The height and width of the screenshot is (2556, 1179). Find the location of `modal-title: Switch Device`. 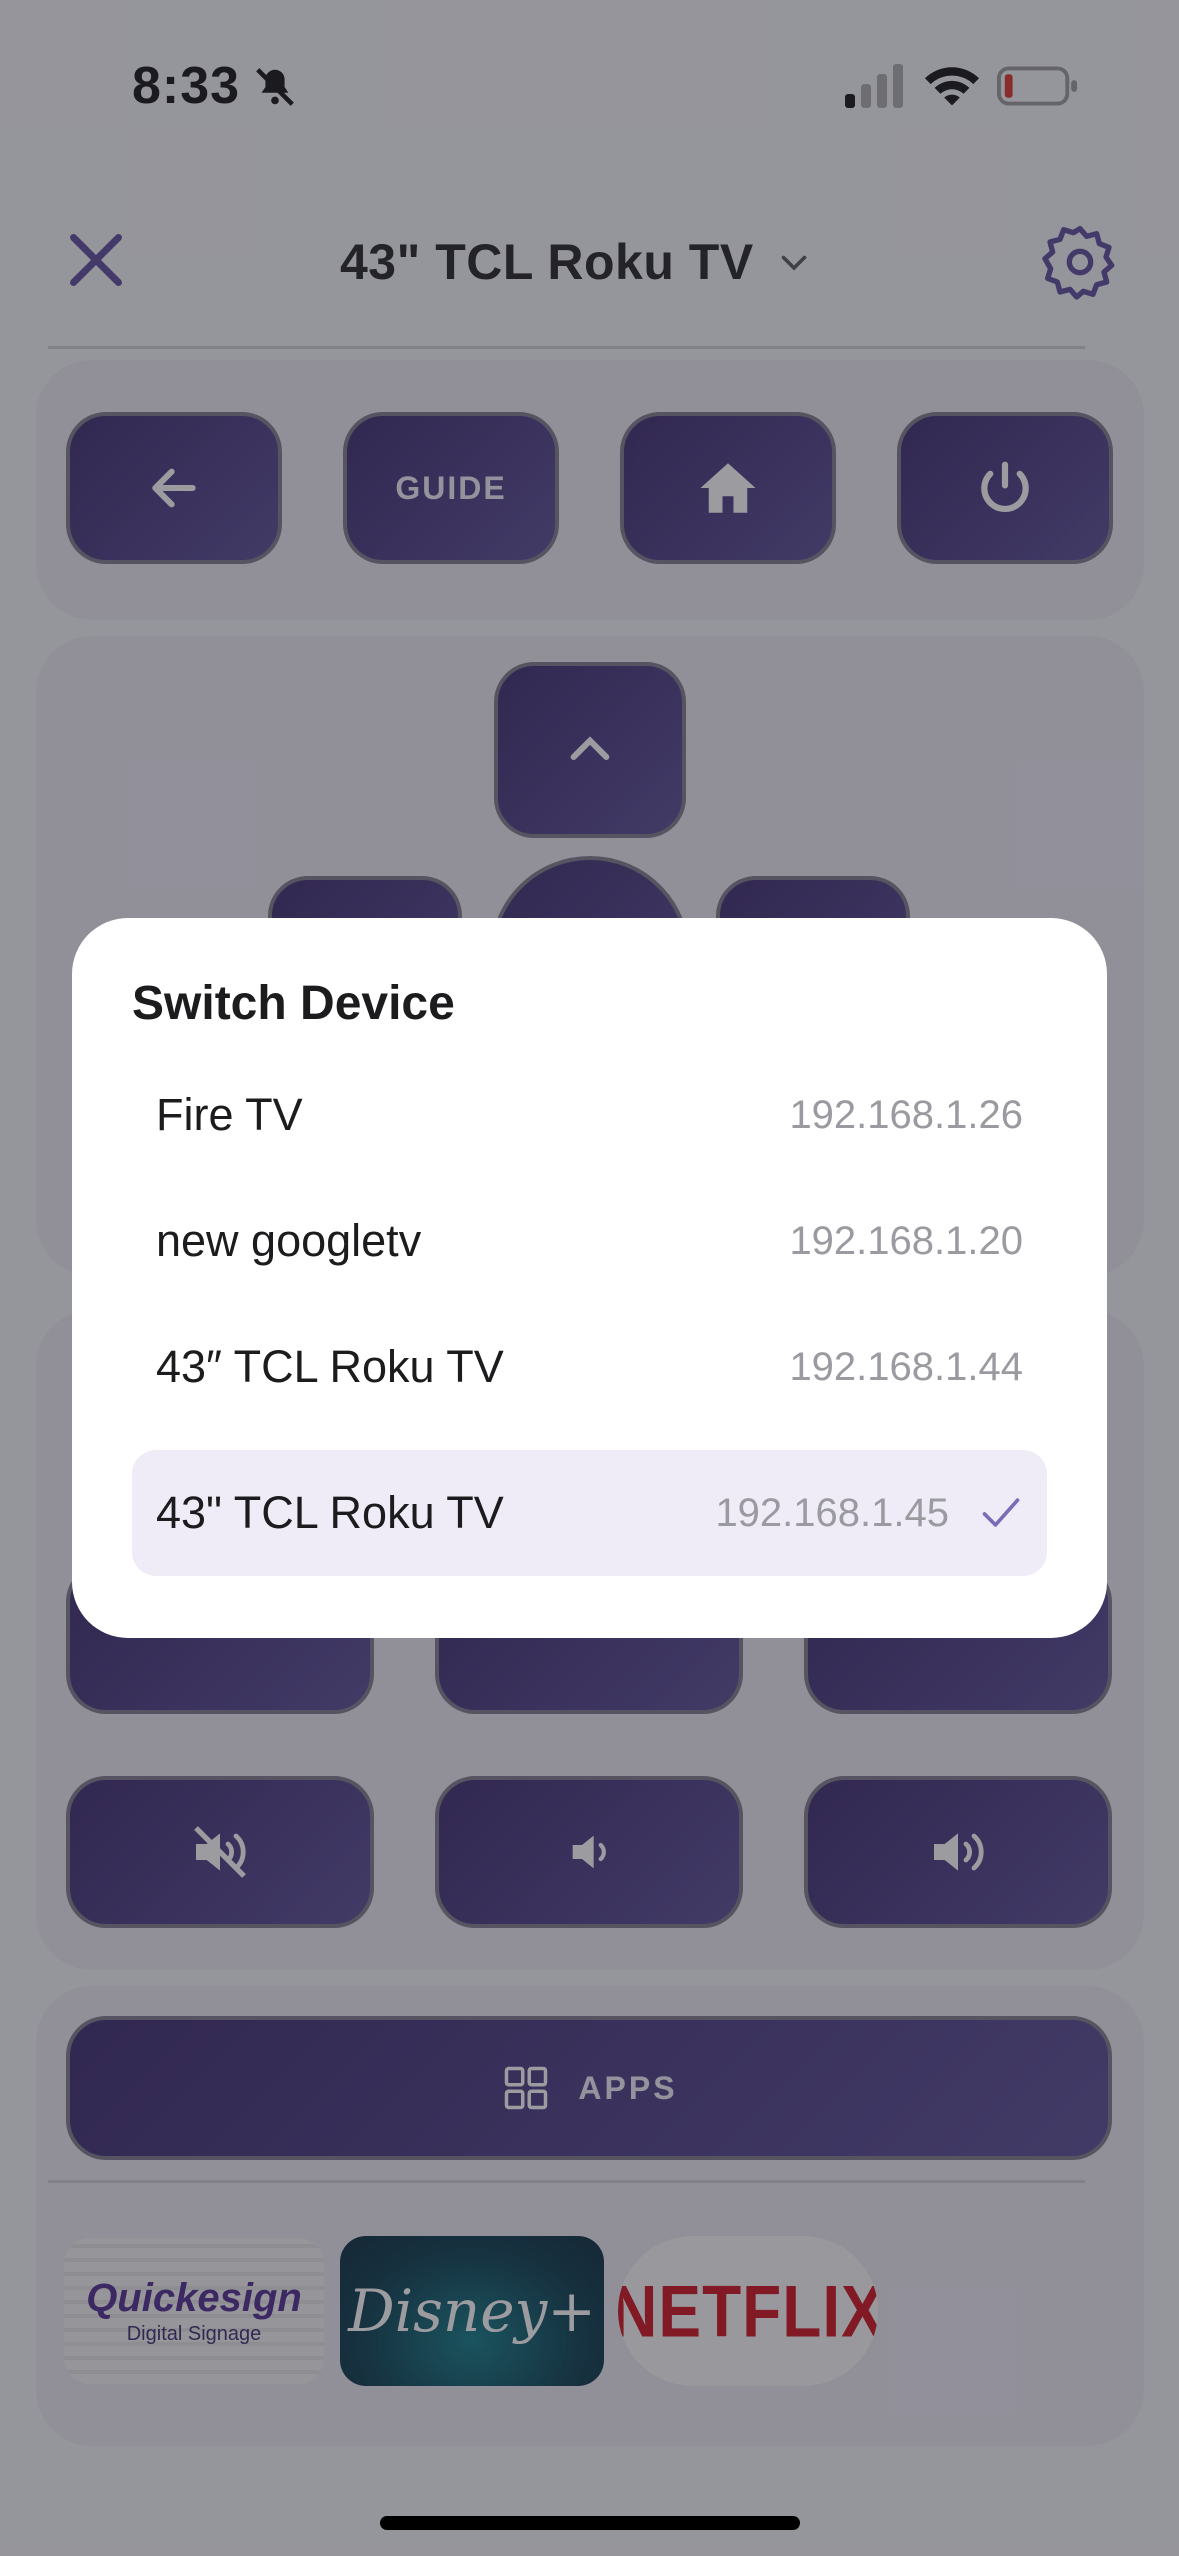

modal-title: Switch Device is located at coordinates (293, 1003).